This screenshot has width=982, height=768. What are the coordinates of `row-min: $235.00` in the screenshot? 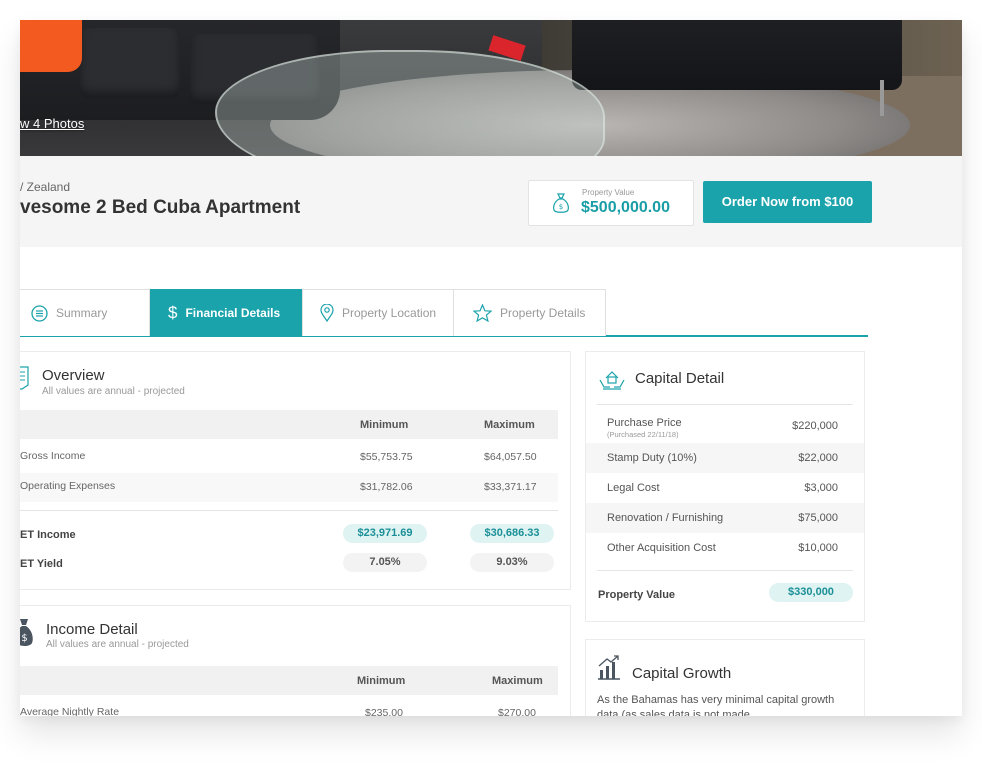 It's located at (384, 711).